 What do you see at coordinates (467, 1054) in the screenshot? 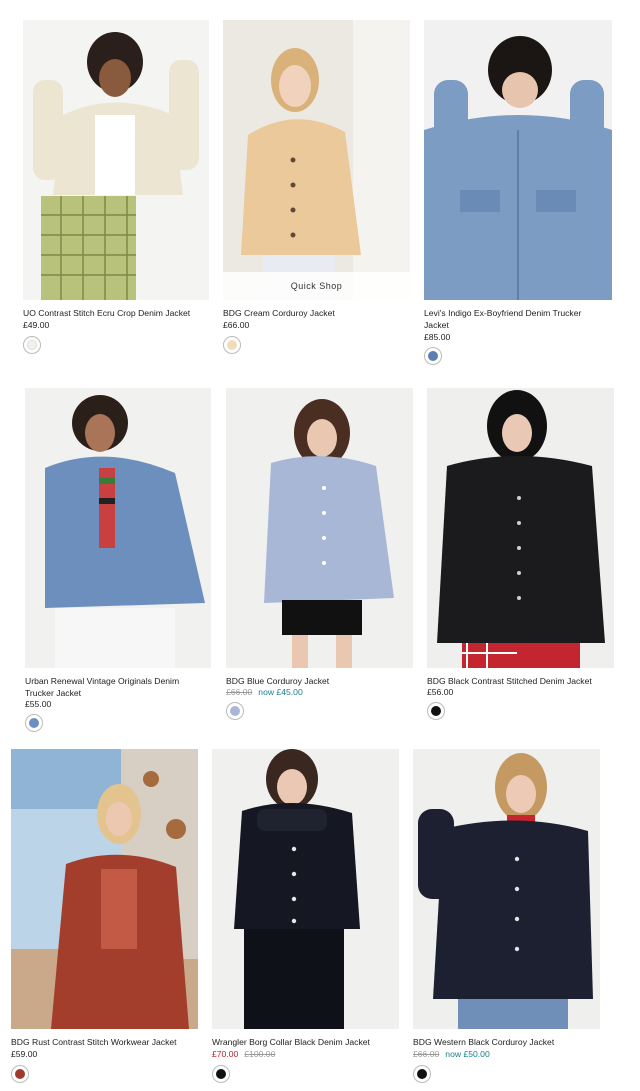
I see `sale-price: now £50.00` at bounding box center [467, 1054].